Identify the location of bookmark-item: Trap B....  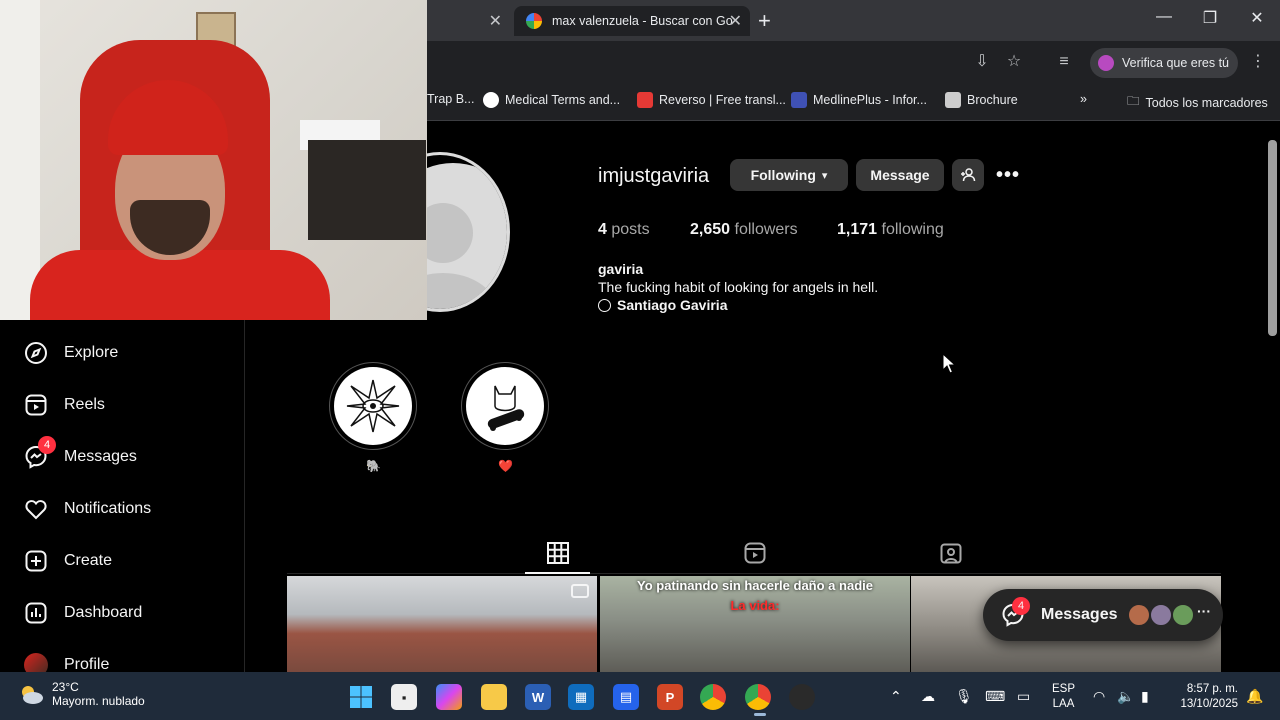
(450, 99).